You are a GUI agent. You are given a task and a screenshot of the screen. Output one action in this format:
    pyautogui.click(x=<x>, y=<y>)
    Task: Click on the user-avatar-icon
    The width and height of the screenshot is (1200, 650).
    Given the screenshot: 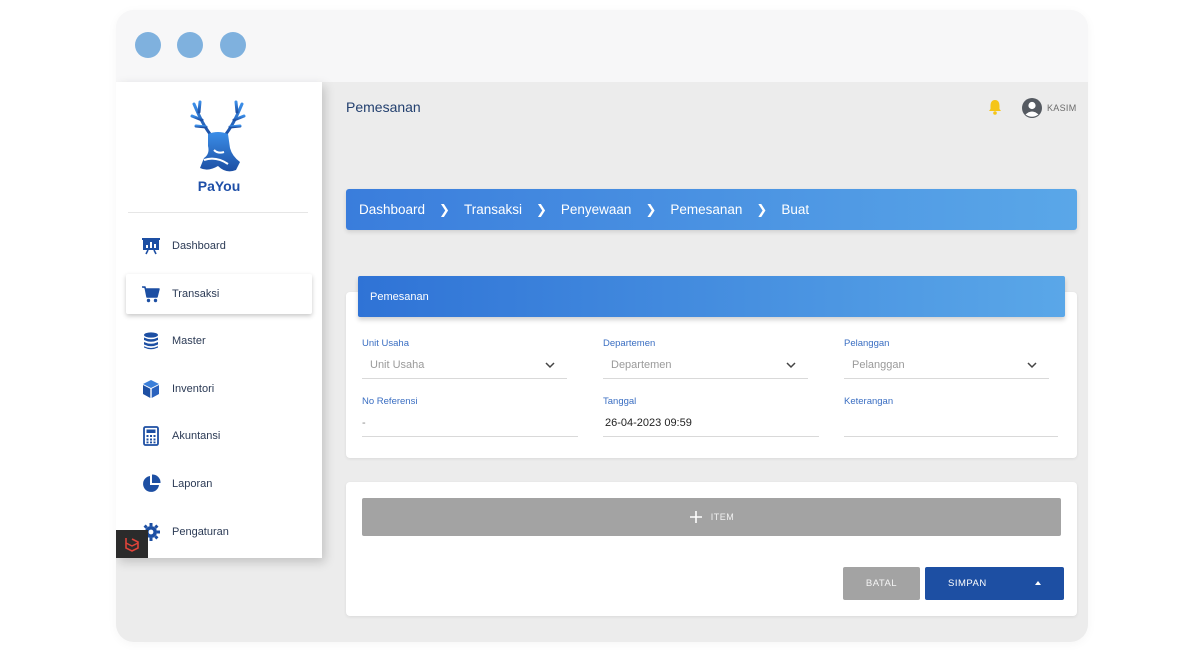 What is the action you would take?
    pyautogui.click(x=1032, y=108)
    